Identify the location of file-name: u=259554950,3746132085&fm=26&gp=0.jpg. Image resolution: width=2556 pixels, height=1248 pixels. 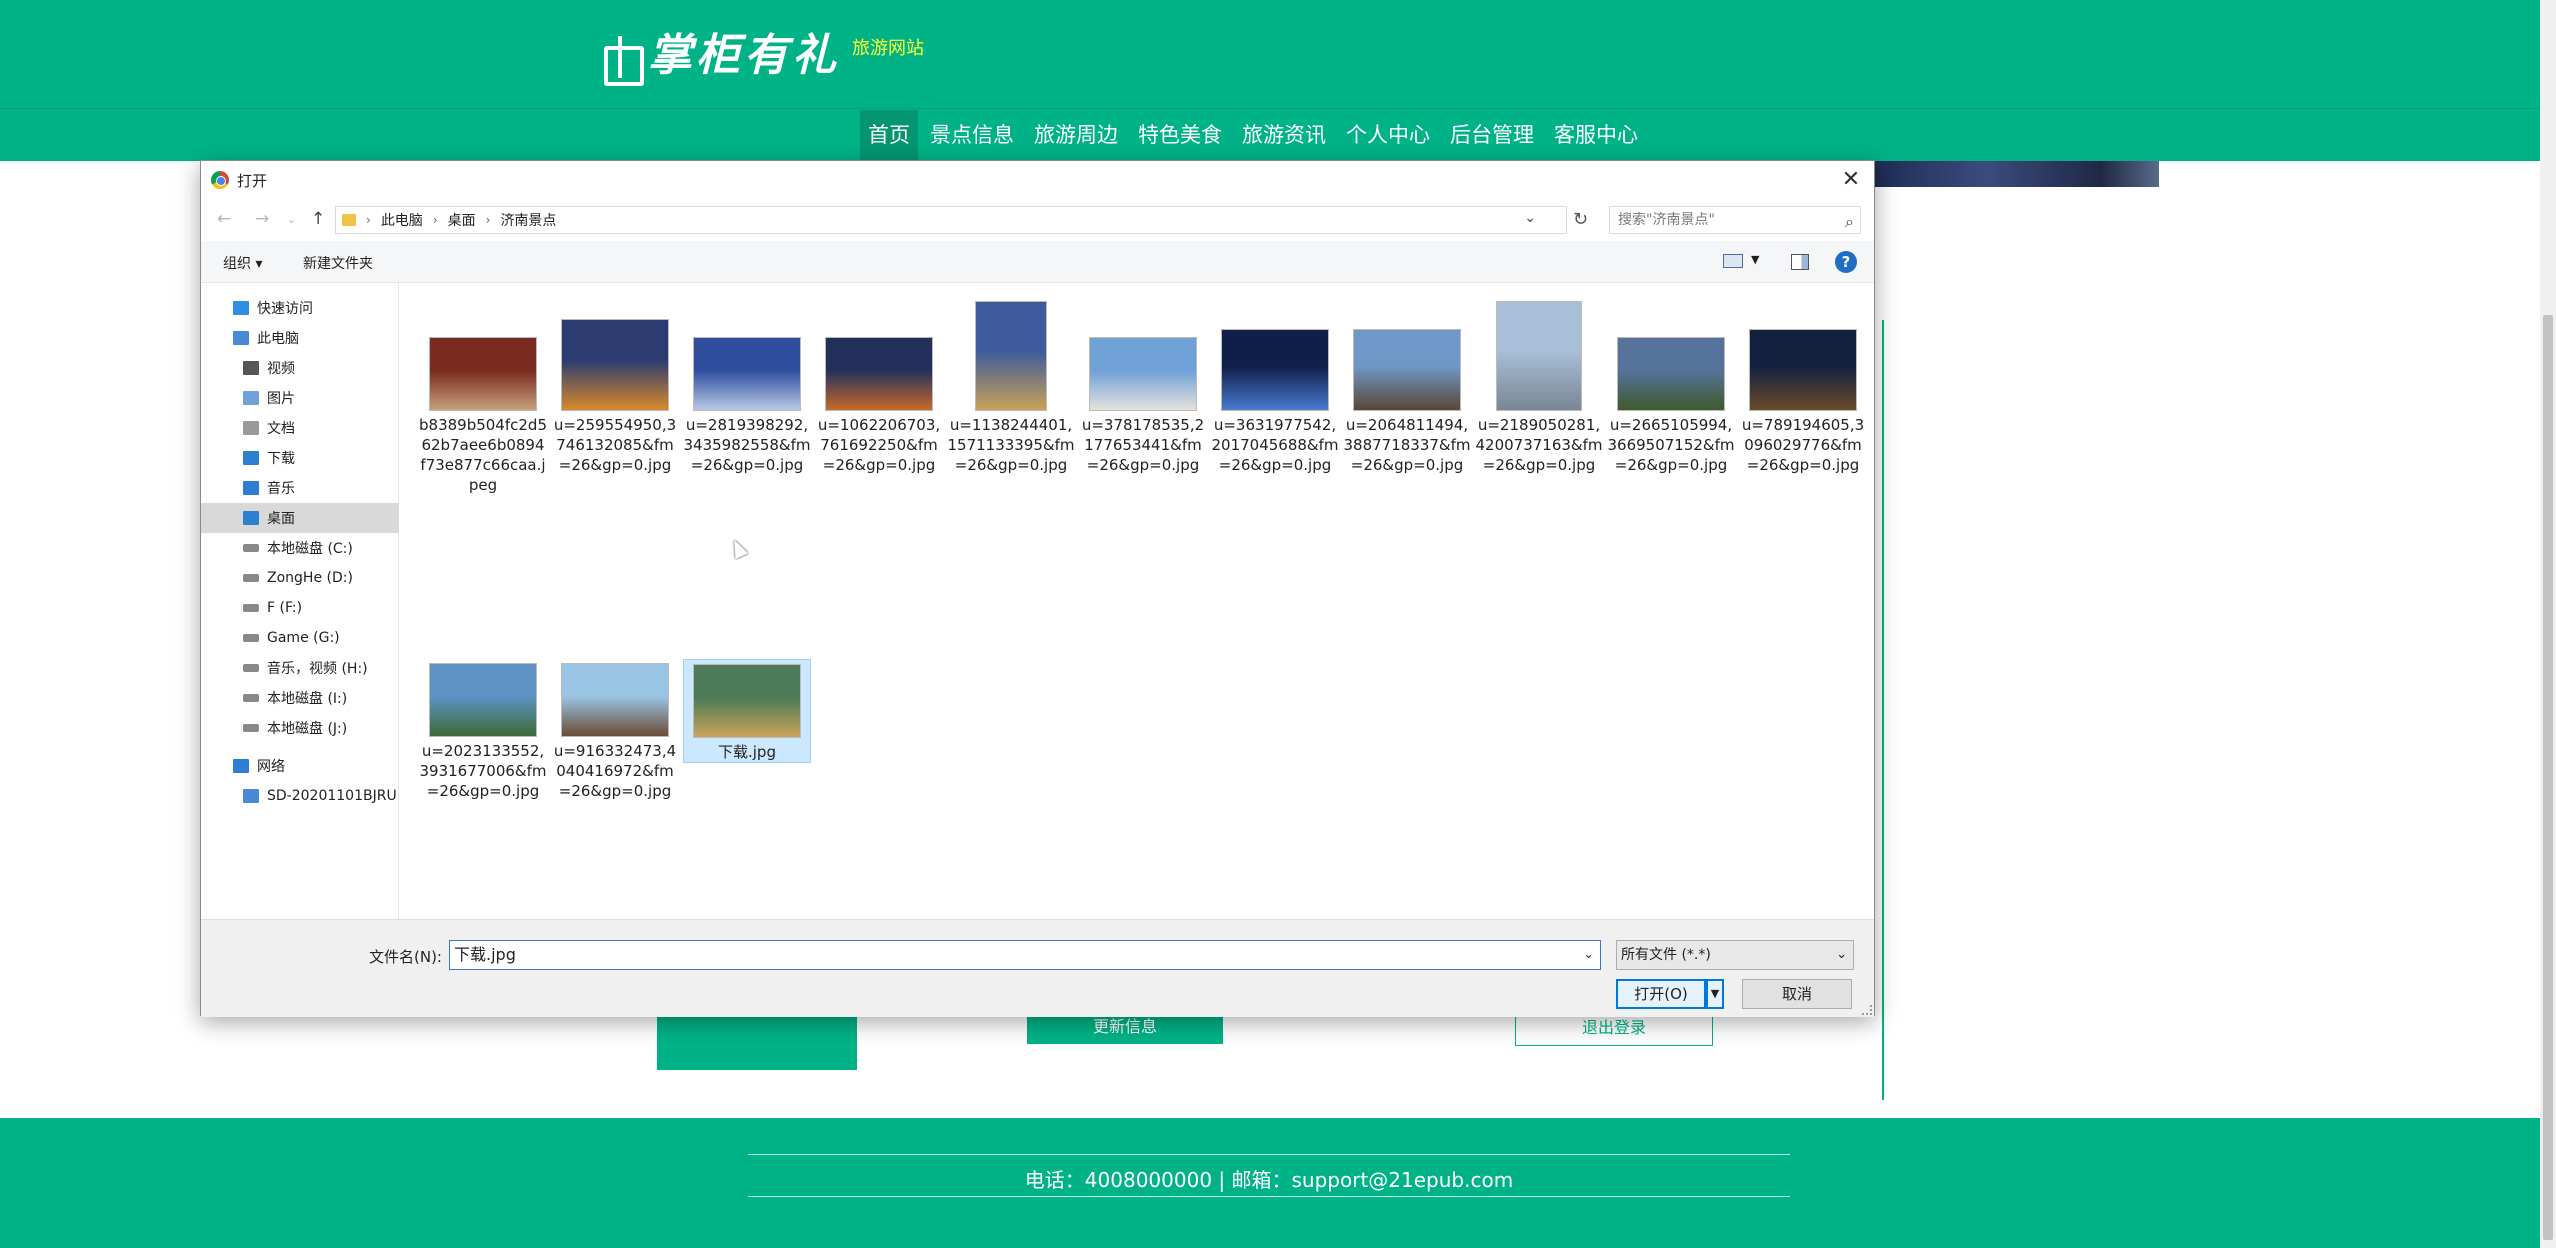
(615, 445).